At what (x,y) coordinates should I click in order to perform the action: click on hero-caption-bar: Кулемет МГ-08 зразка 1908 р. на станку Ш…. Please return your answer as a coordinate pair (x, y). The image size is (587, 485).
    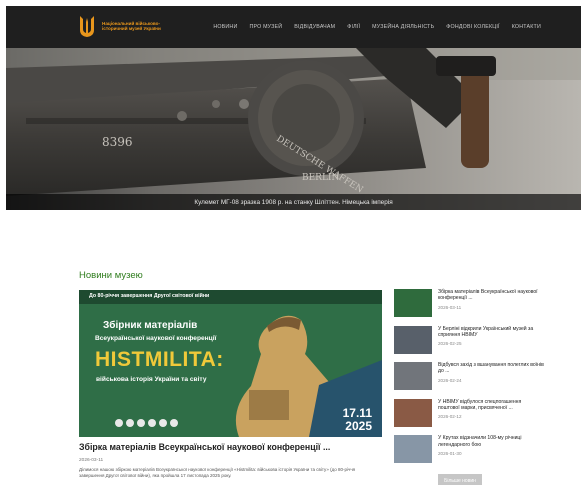
    Looking at the image, I should click on (293, 202).